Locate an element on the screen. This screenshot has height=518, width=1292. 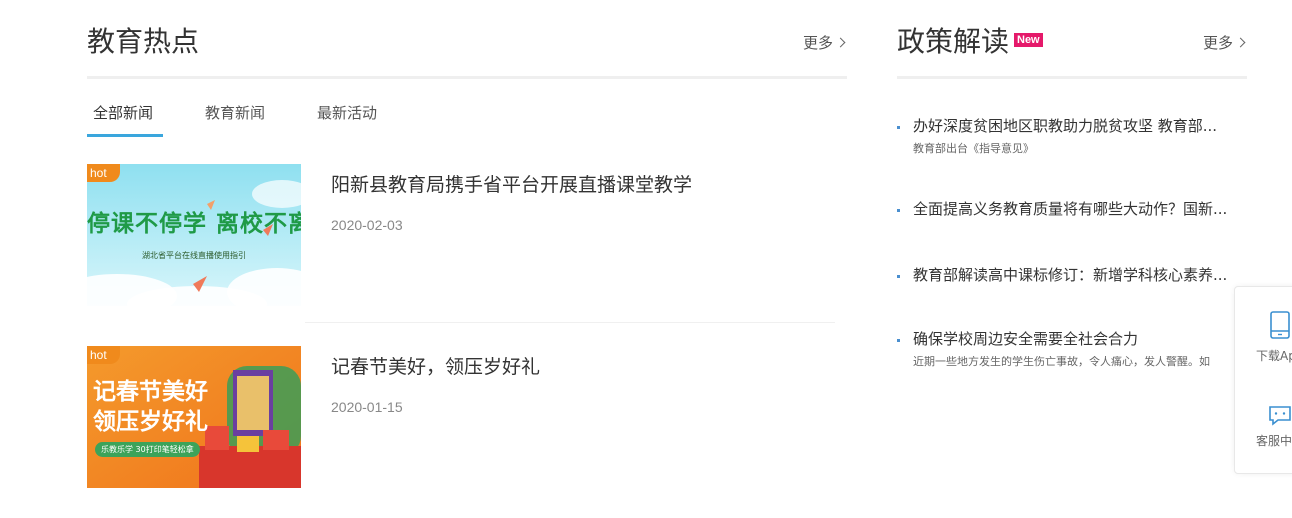
banner-subline: 乐教乐学 30打印笔轻松拿 is located at coordinates (147, 449).